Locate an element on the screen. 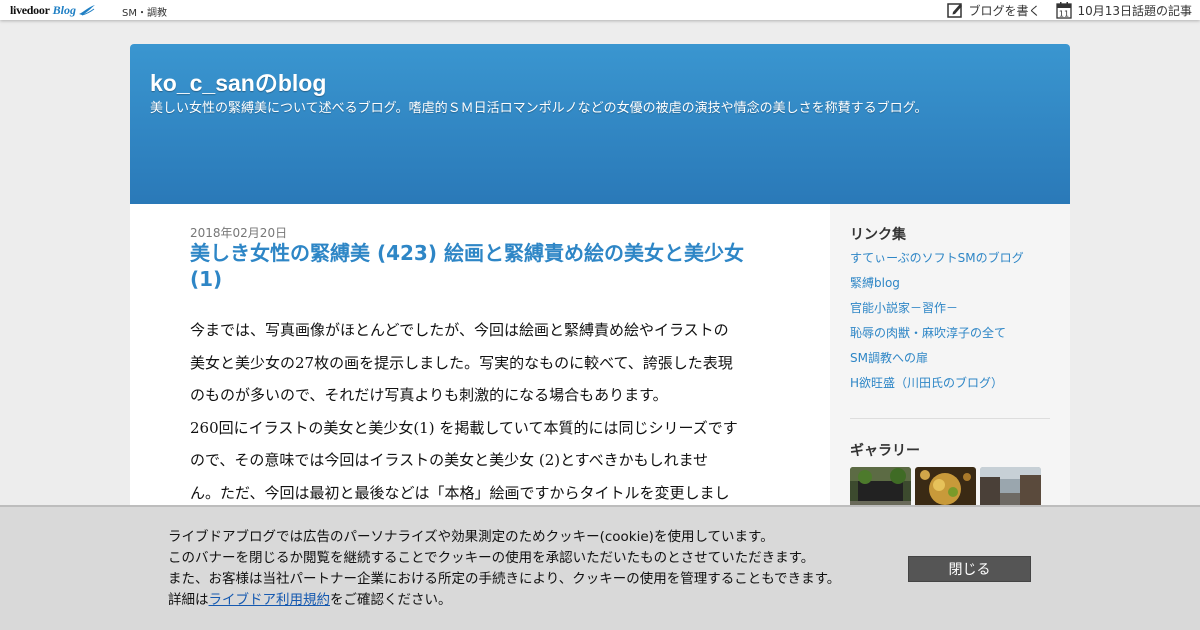  trending-articles-link: 11 10月13日話題の記事 is located at coordinates (1124, 10).